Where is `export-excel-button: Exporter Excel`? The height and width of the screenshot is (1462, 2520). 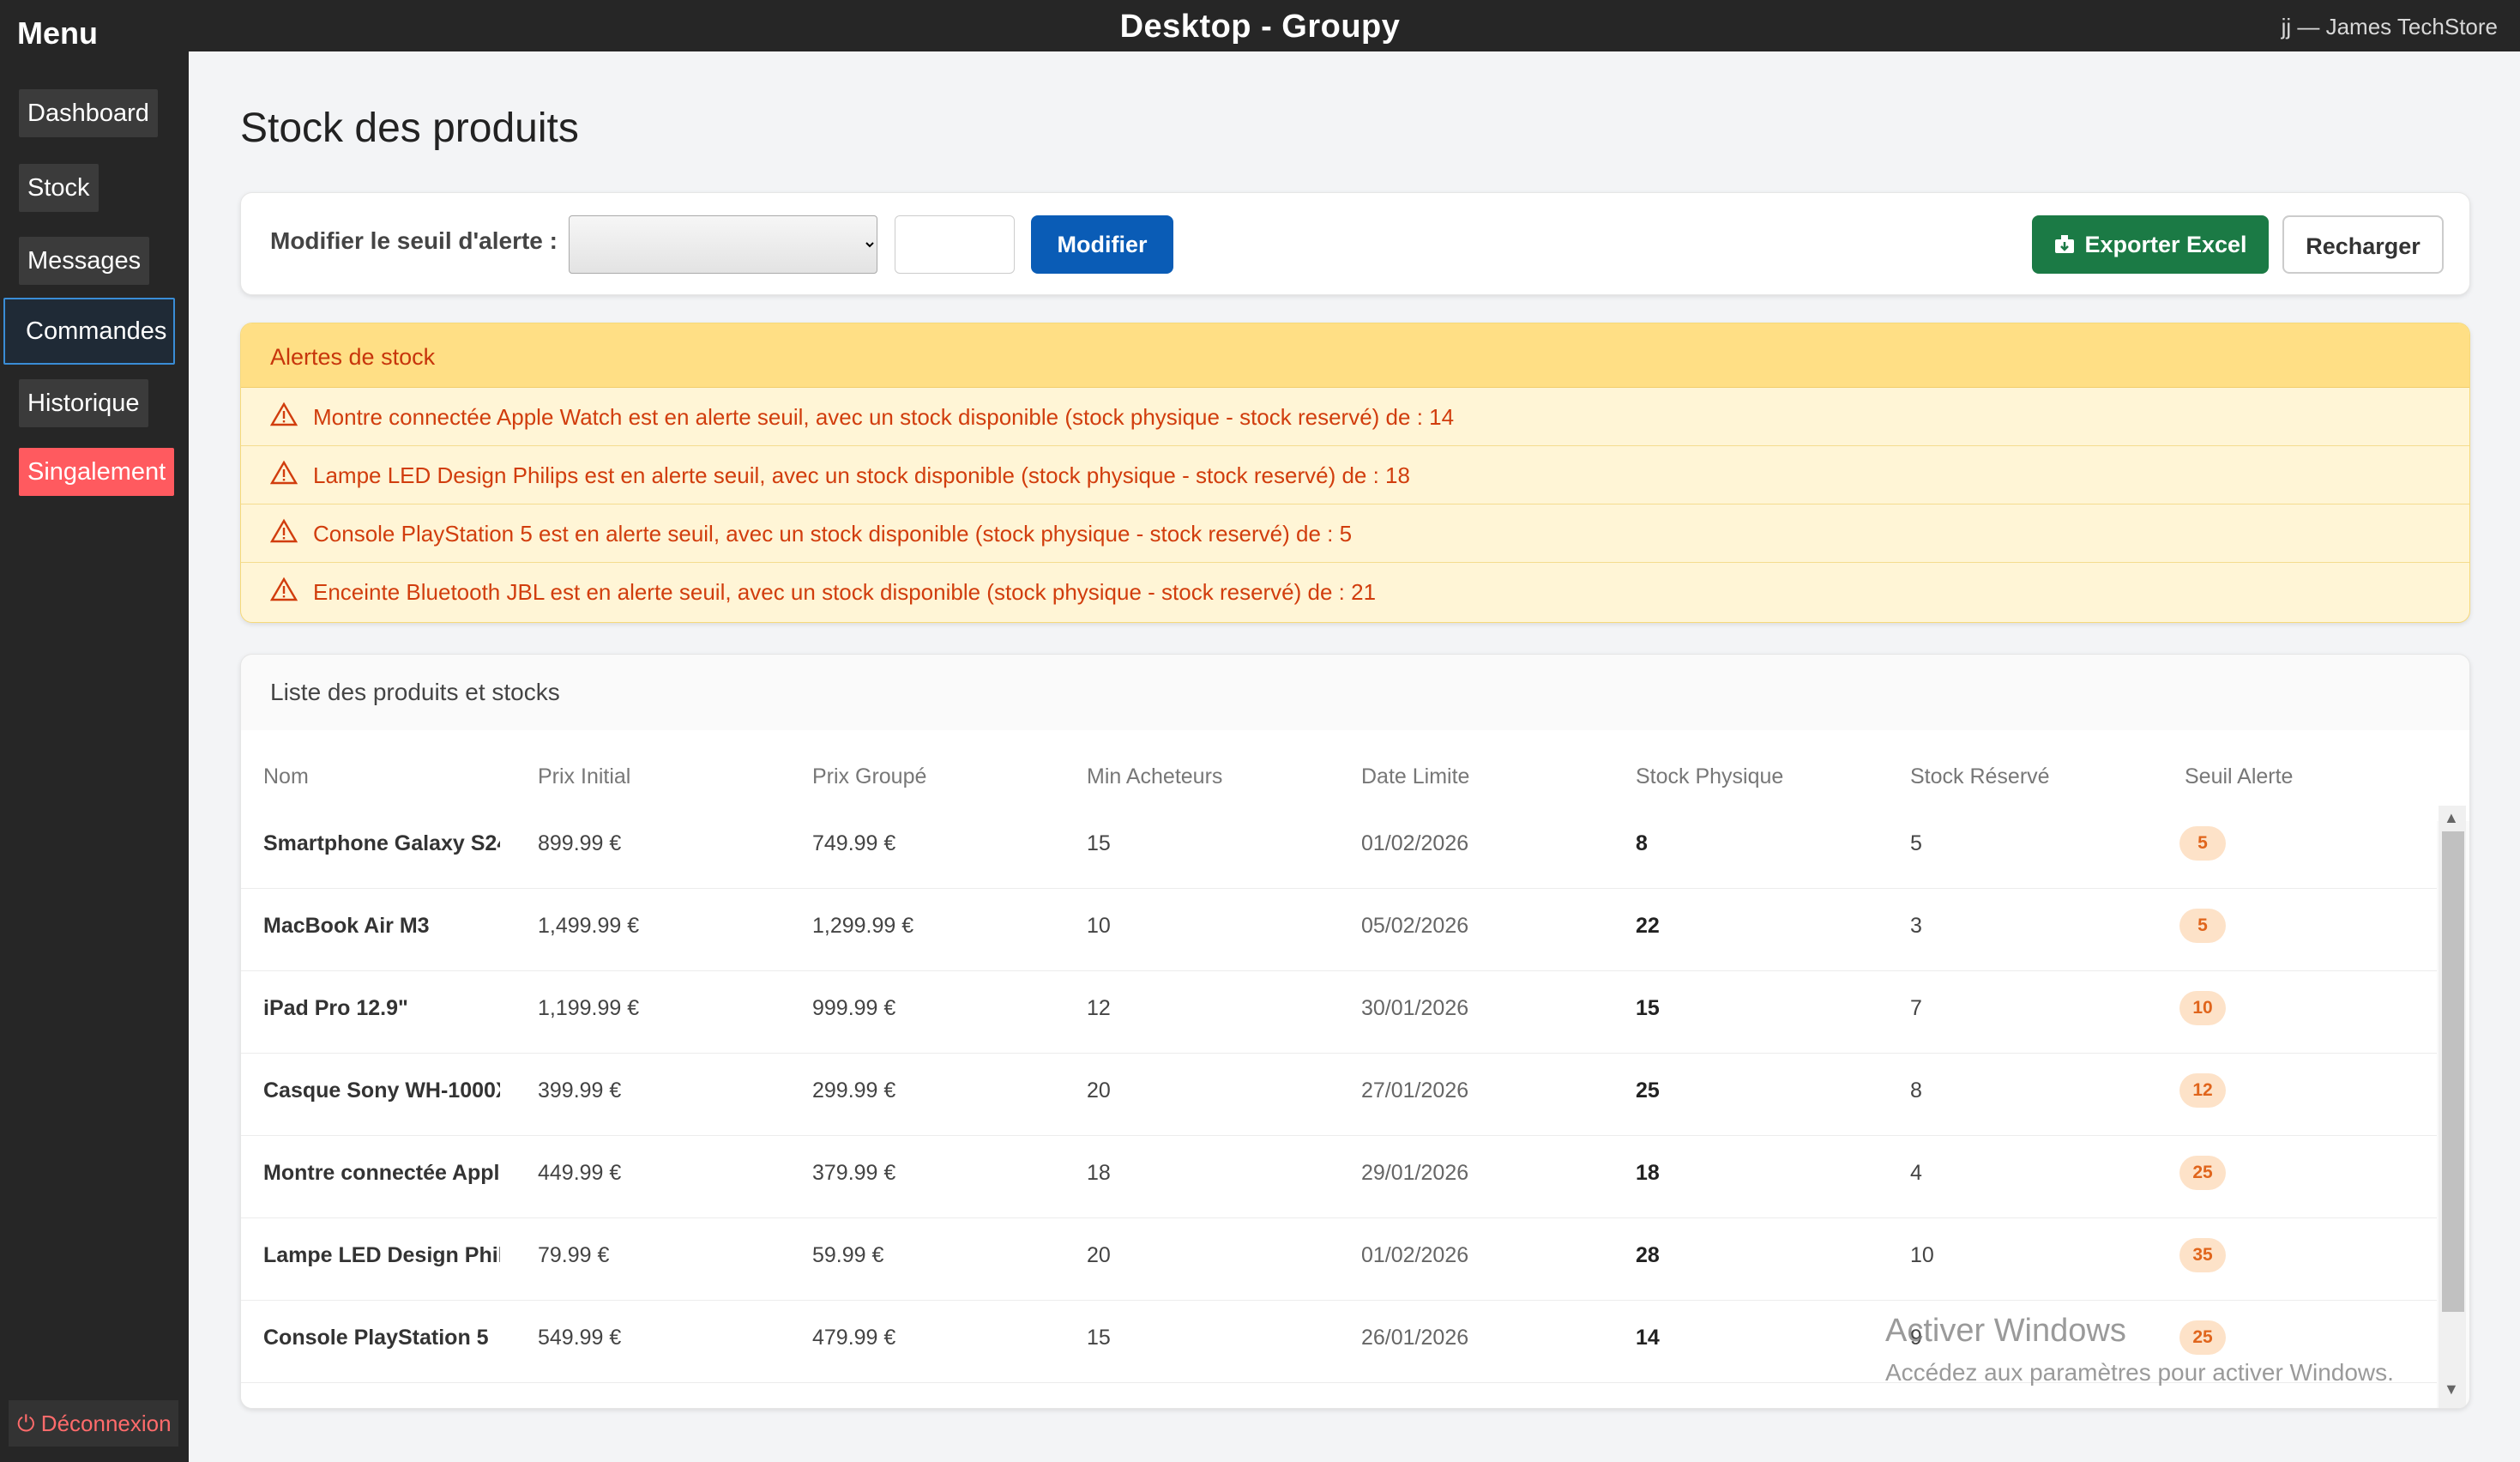 export-excel-button: Exporter Excel is located at coordinates (2150, 244).